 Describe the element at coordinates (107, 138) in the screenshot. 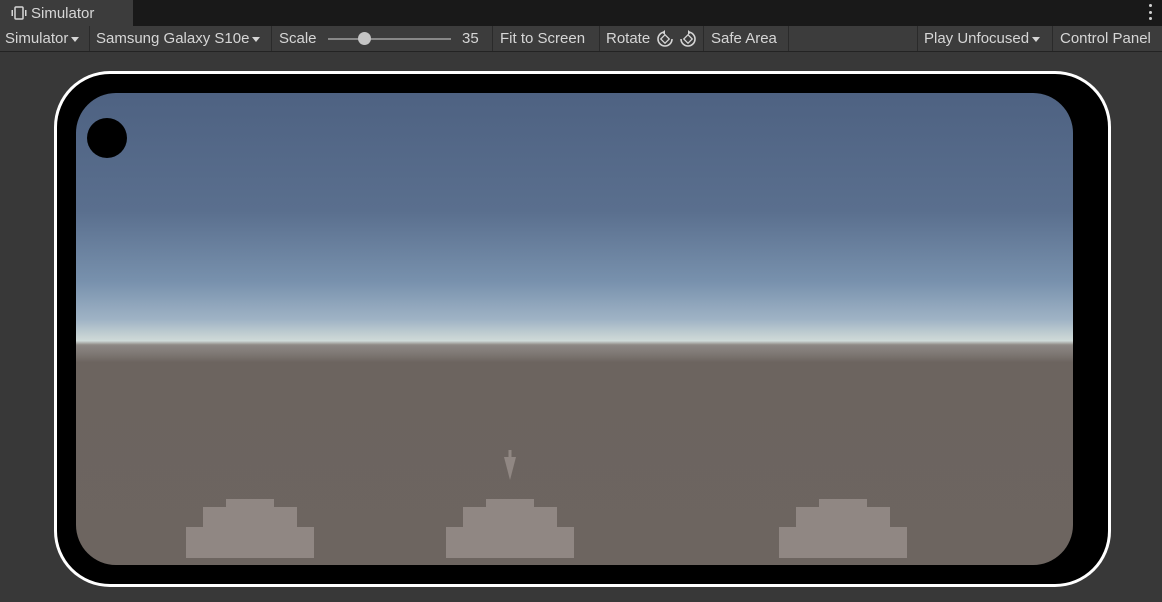

I see `front-camera-cutout` at that location.